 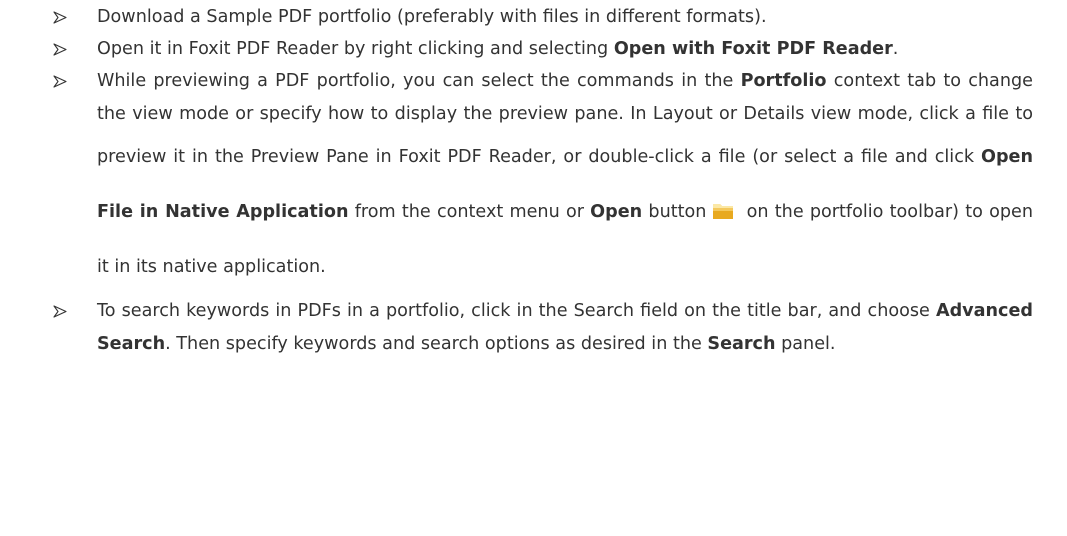 I want to click on item-text: panel., so click(x=805, y=343).